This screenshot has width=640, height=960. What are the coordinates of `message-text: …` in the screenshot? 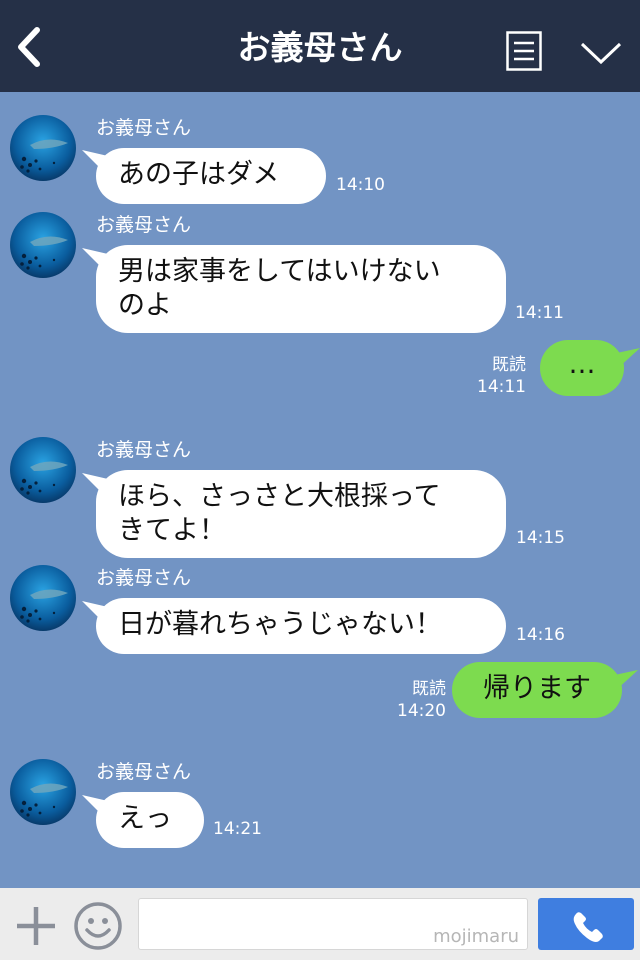 It's located at (582, 364).